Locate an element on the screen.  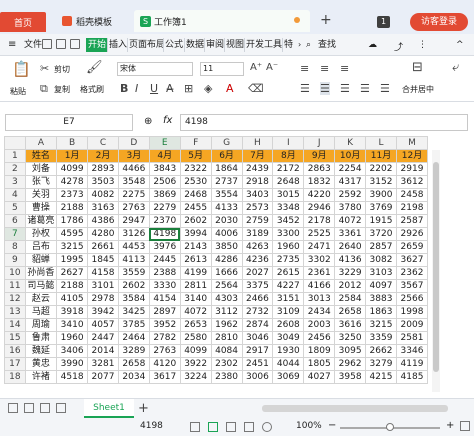
grid-cell: 2178 is located at coordinates (319, 221).